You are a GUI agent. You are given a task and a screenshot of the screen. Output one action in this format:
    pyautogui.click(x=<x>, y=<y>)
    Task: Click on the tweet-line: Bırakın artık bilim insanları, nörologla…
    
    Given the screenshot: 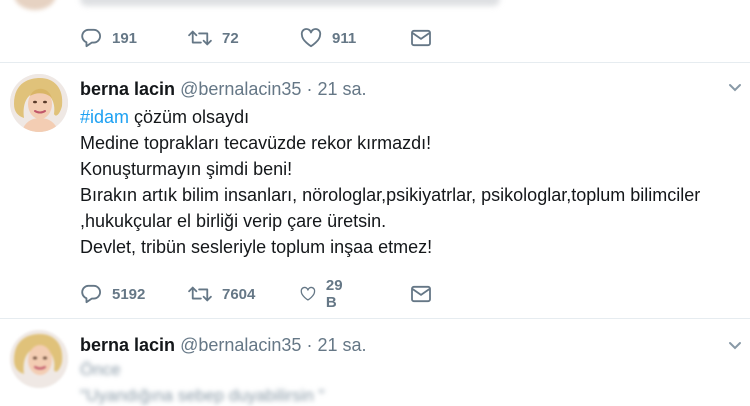 What is the action you would take?
    pyautogui.click(x=390, y=195)
    